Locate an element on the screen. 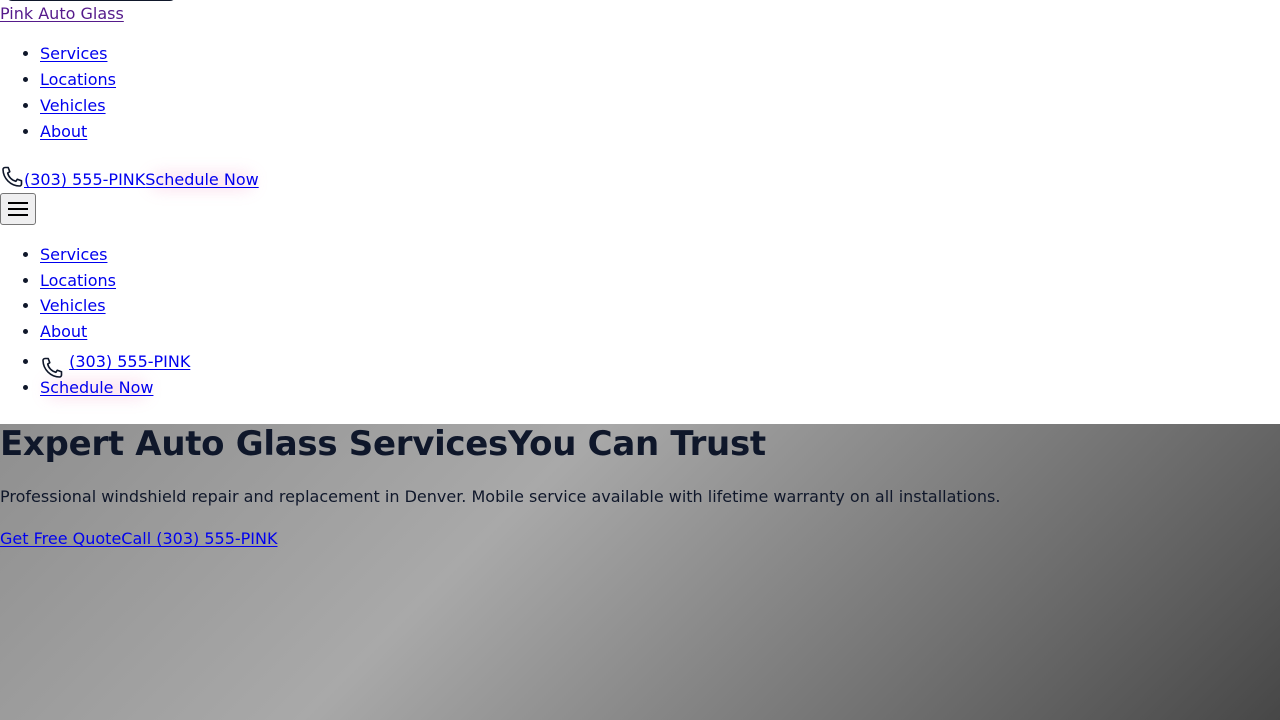  mobile-nav-item: Locations is located at coordinates (115, 281).